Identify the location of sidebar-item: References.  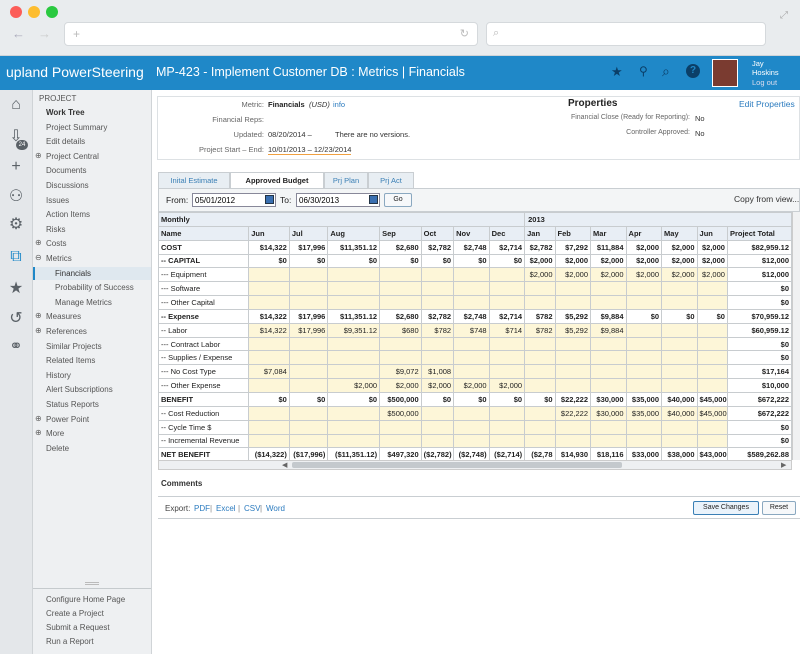
(66, 331).